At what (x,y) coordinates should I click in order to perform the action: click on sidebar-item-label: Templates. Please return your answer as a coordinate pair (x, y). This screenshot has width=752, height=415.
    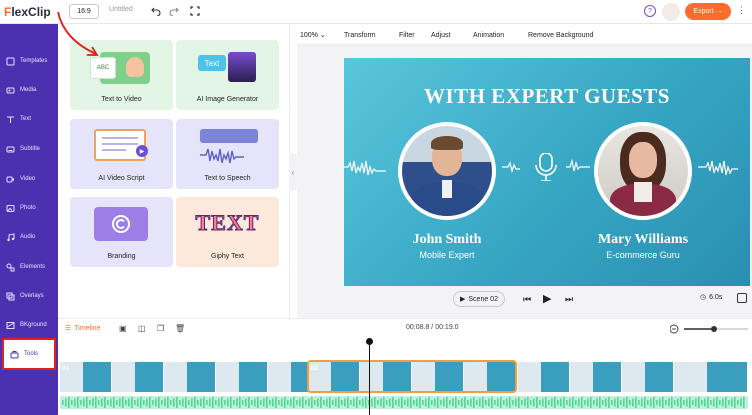
    Looking at the image, I should click on (34, 61).